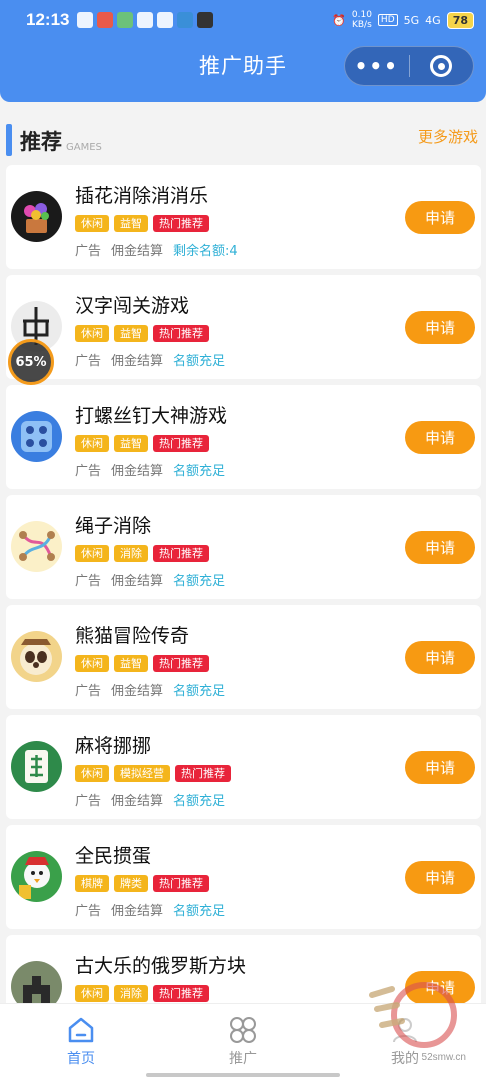 This screenshot has height=1080, width=486. Describe the element at coordinates (48, 19) in the screenshot. I see `status-time: 12:13` at that location.